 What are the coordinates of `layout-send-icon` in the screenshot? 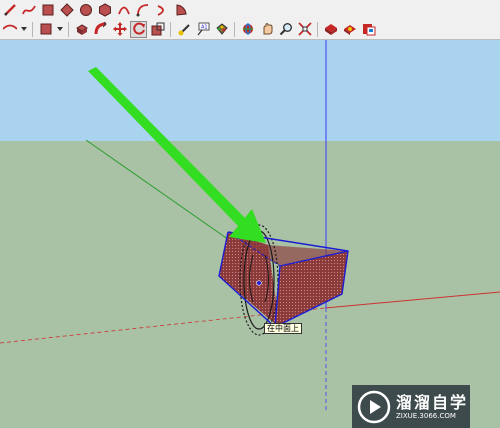 It's located at (368, 29).